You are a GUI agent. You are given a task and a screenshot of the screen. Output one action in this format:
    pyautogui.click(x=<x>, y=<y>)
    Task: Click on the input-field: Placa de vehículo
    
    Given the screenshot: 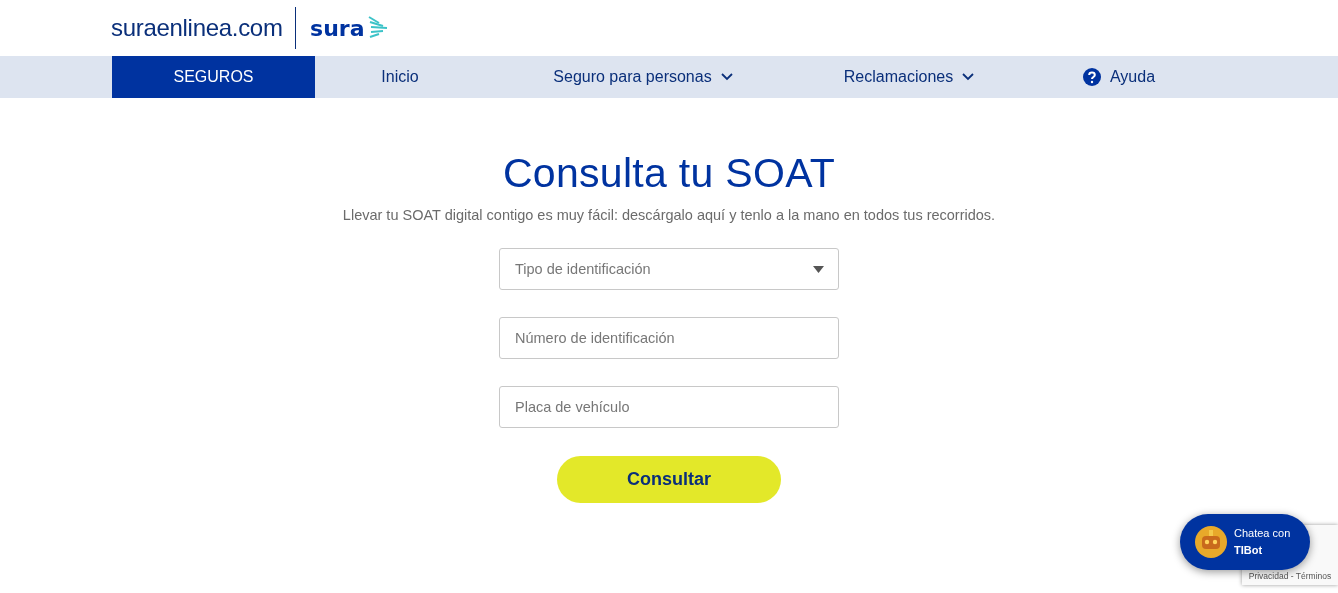 What is the action you would take?
    pyautogui.click(x=669, y=407)
    